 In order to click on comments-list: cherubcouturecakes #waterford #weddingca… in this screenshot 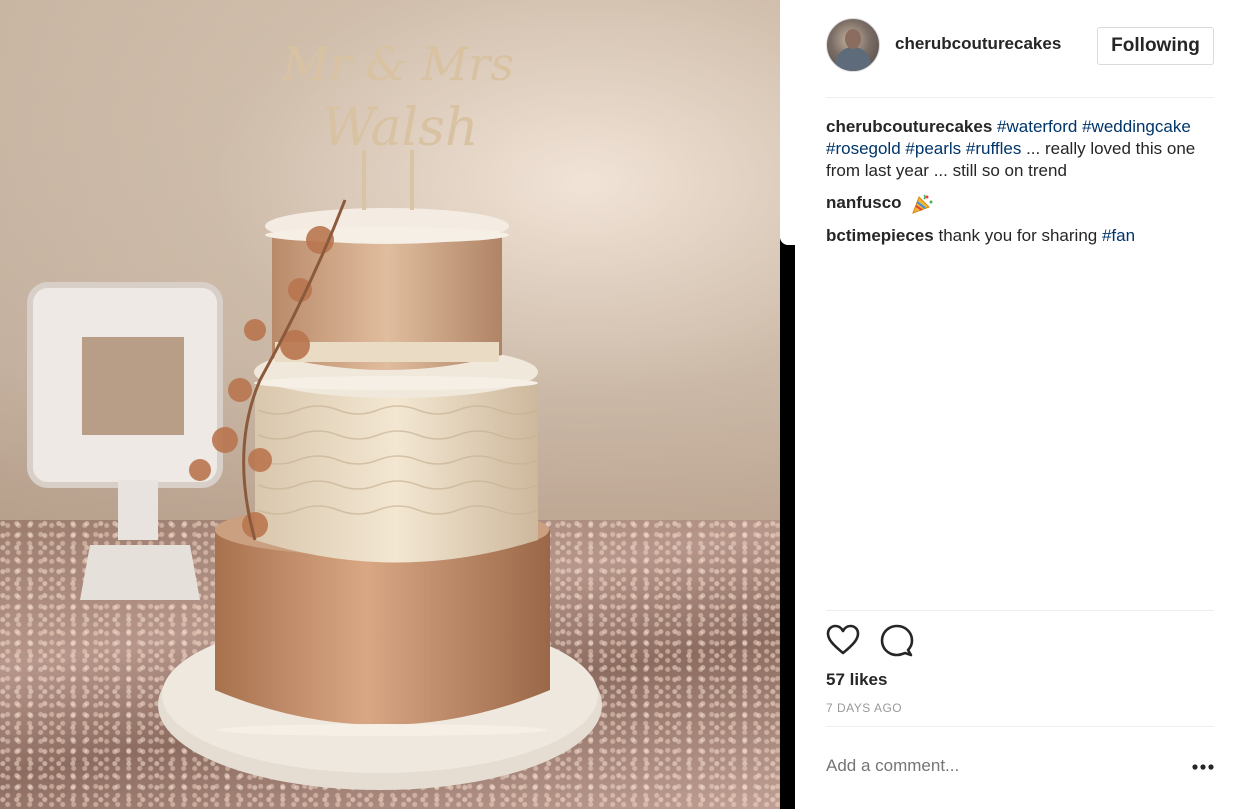, I will do `click(1026, 186)`.